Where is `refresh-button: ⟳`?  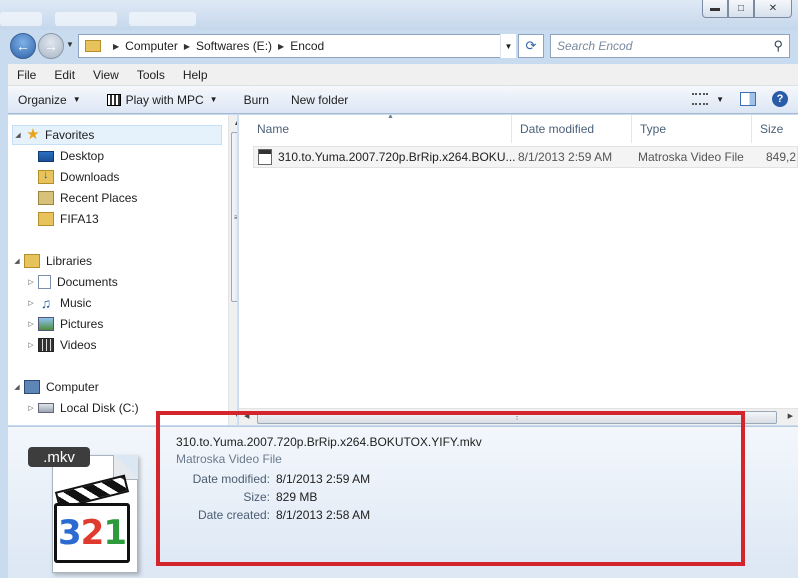 refresh-button: ⟳ is located at coordinates (531, 46).